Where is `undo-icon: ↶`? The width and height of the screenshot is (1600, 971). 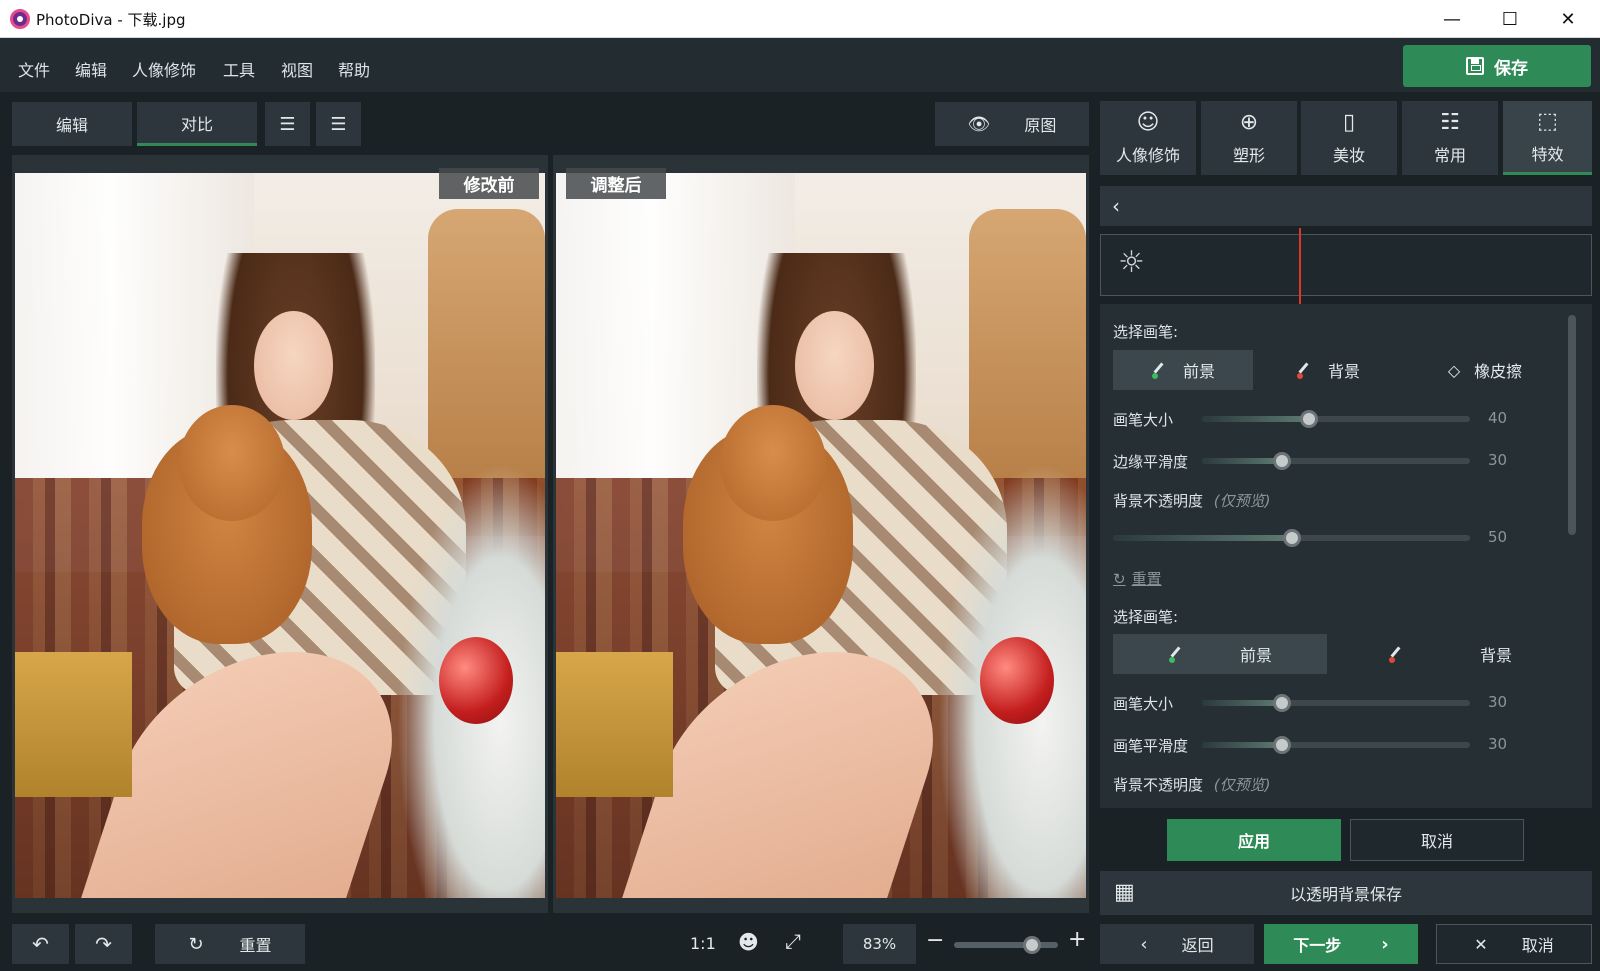
undo-icon: ↶ is located at coordinates (40, 944).